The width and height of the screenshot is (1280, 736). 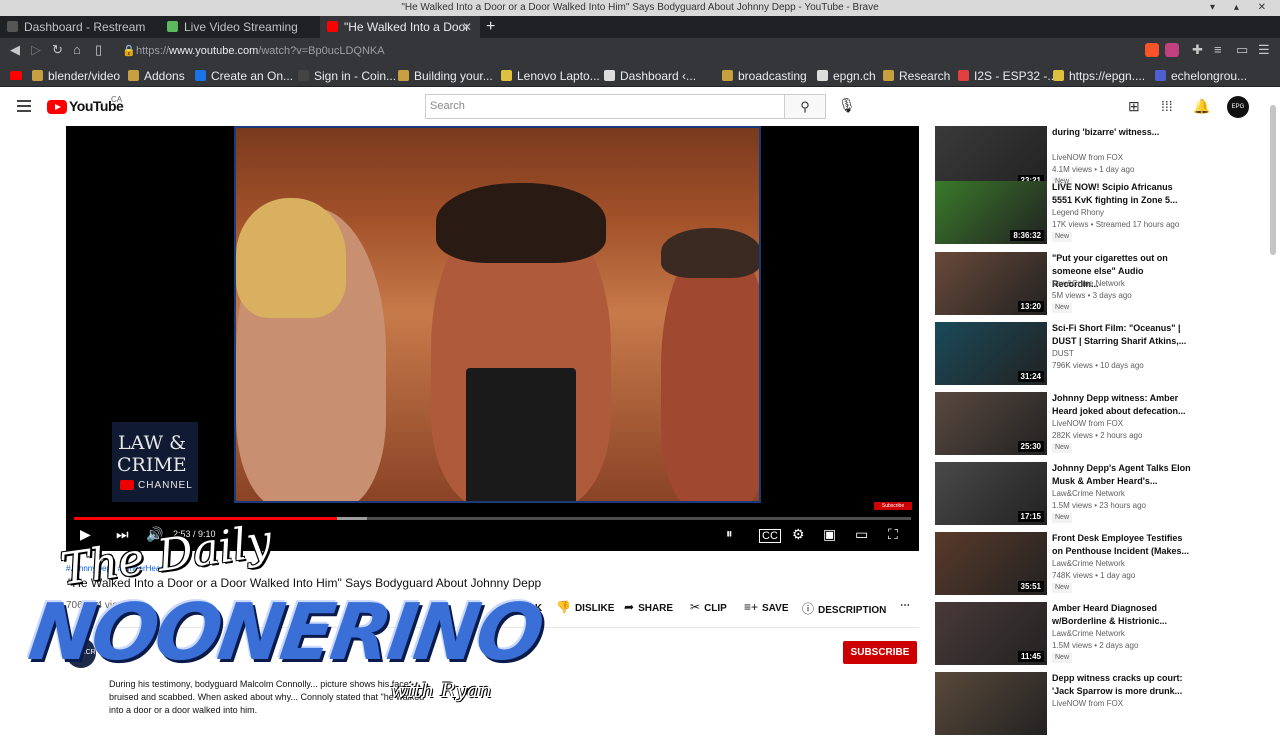 What do you see at coordinates (893, 534) in the screenshot?
I see `fullscreen-icon: ⛶` at bounding box center [893, 534].